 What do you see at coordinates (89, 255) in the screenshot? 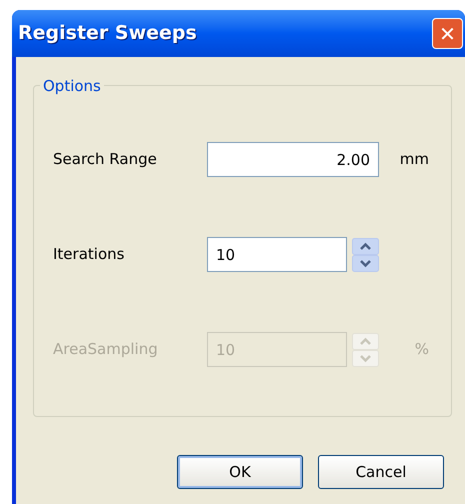
I see `field-label: Iterations` at bounding box center [89, 255].